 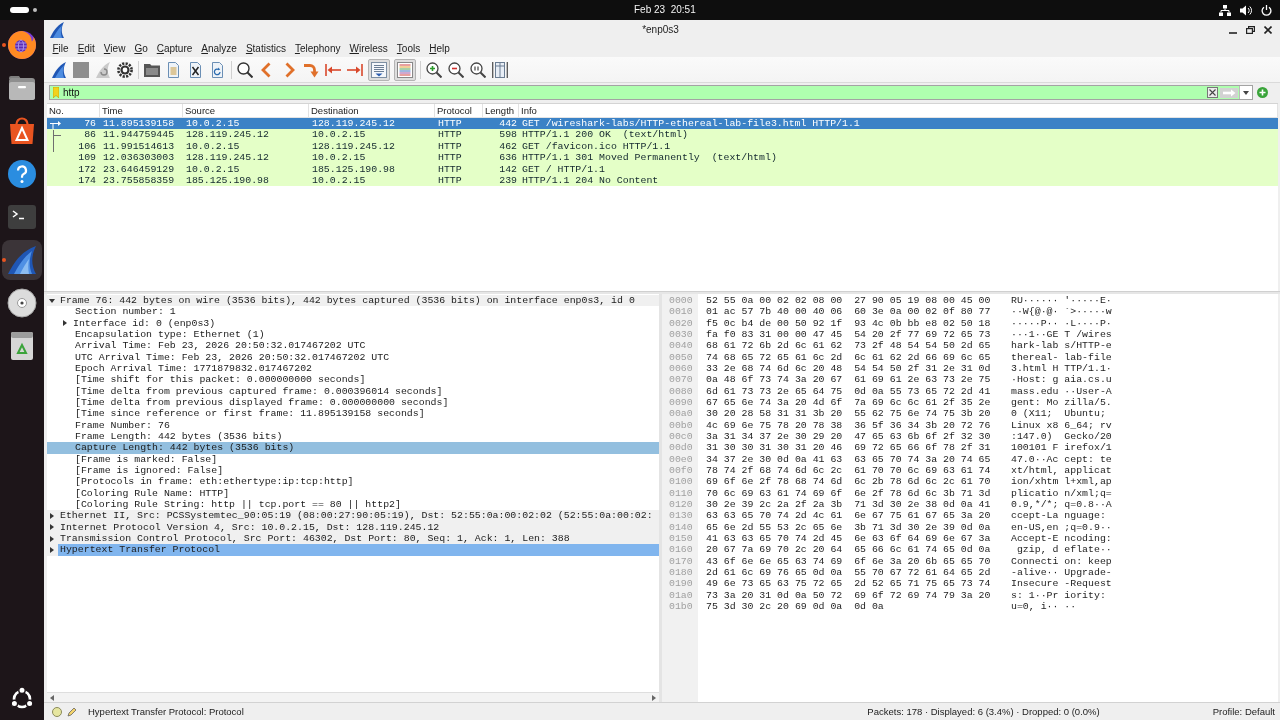 What do you see at coordinates (22, 699) in the screenshot?
I see `ring-dots-icon` at bounding box center [22, 699].